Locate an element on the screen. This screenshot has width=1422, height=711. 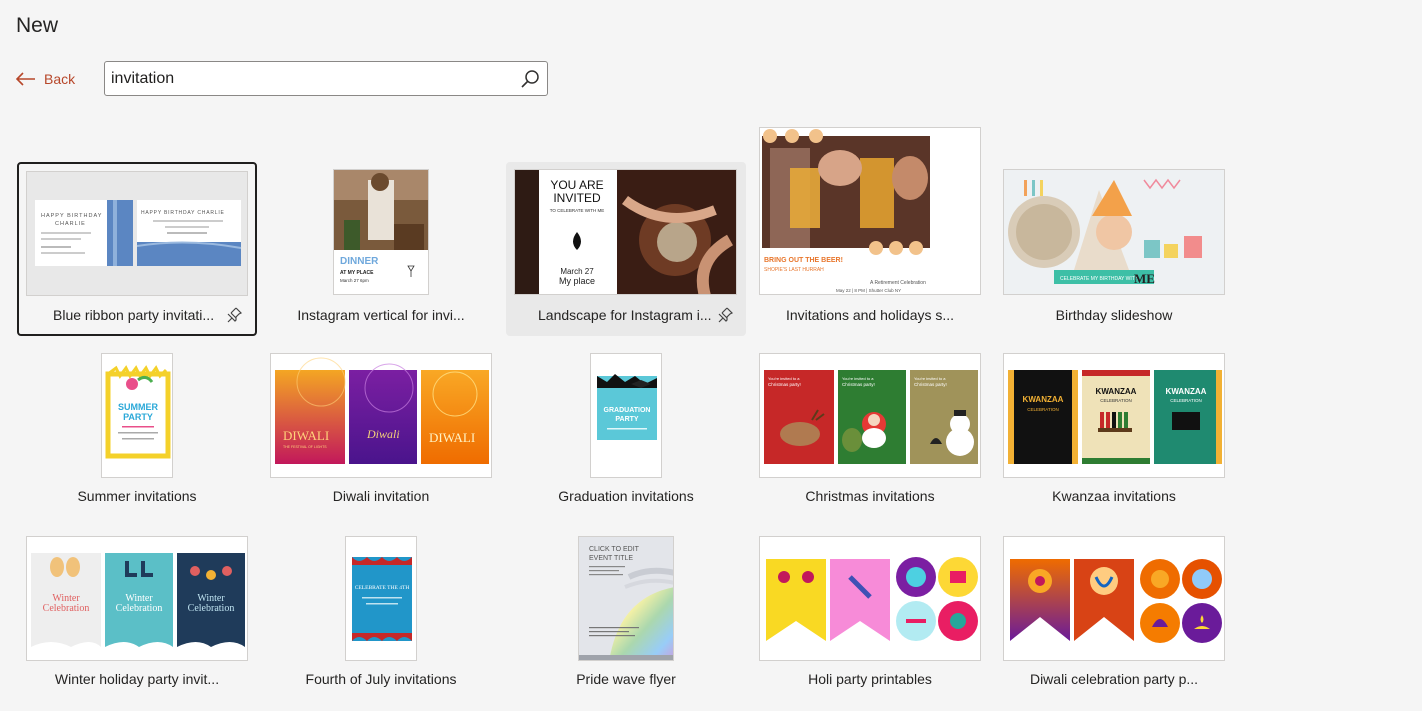
thumb-text: AT MY PLACE is located at coordinates (357, 273).